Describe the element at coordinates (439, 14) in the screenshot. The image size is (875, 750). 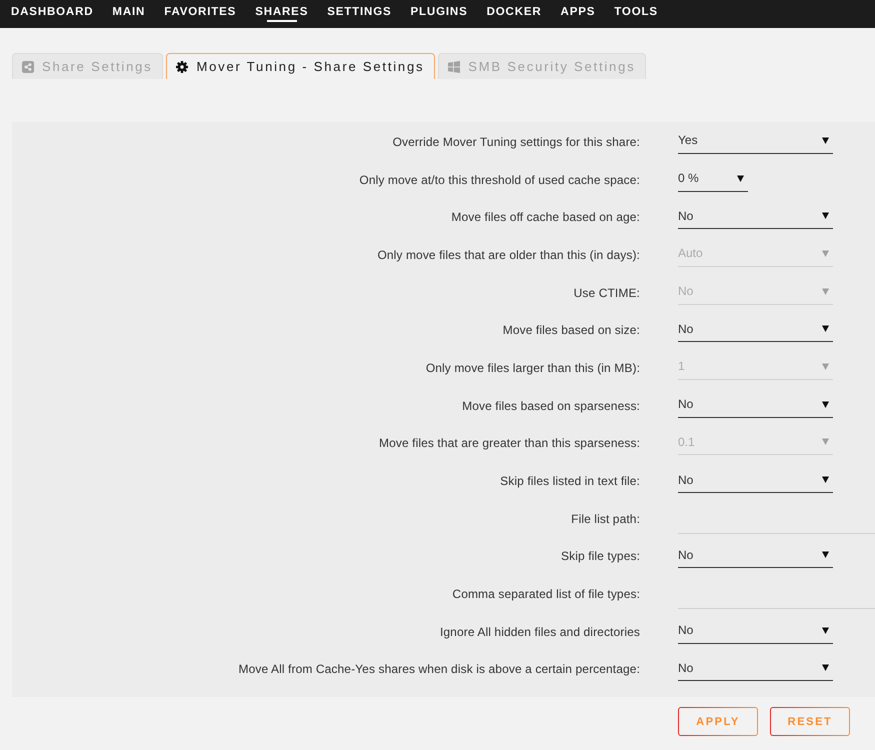
I see `nav-link: PLUGINS` at that location.